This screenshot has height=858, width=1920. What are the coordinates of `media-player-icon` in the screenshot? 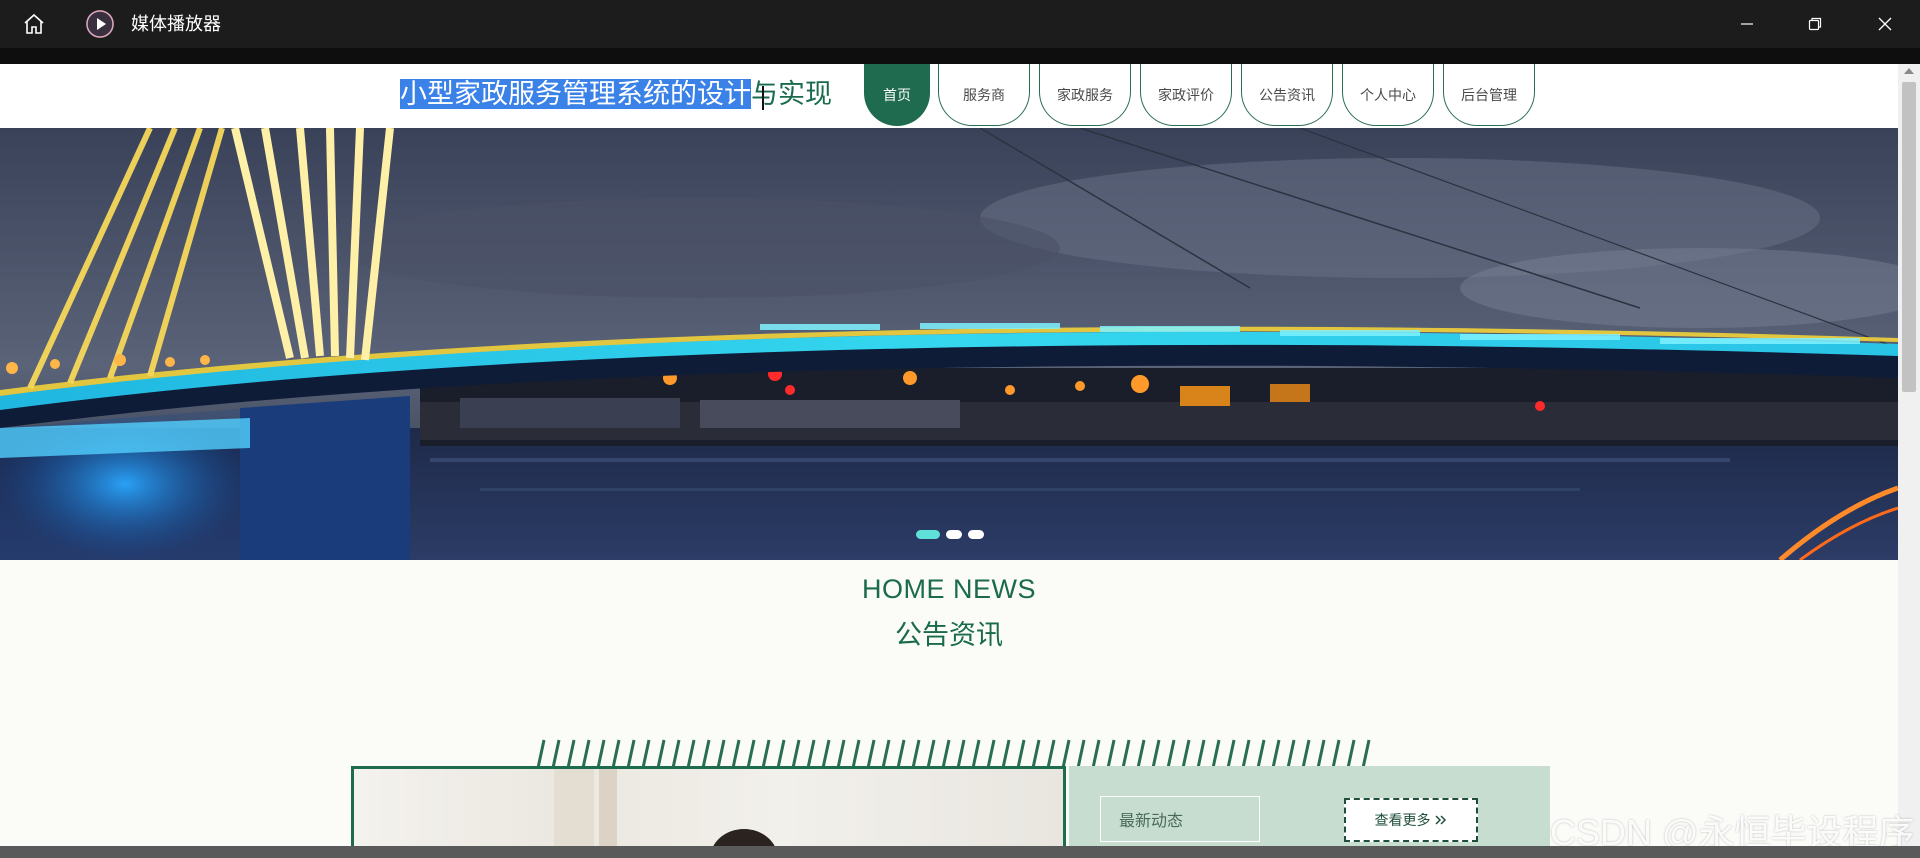 It's located at (100, 24).